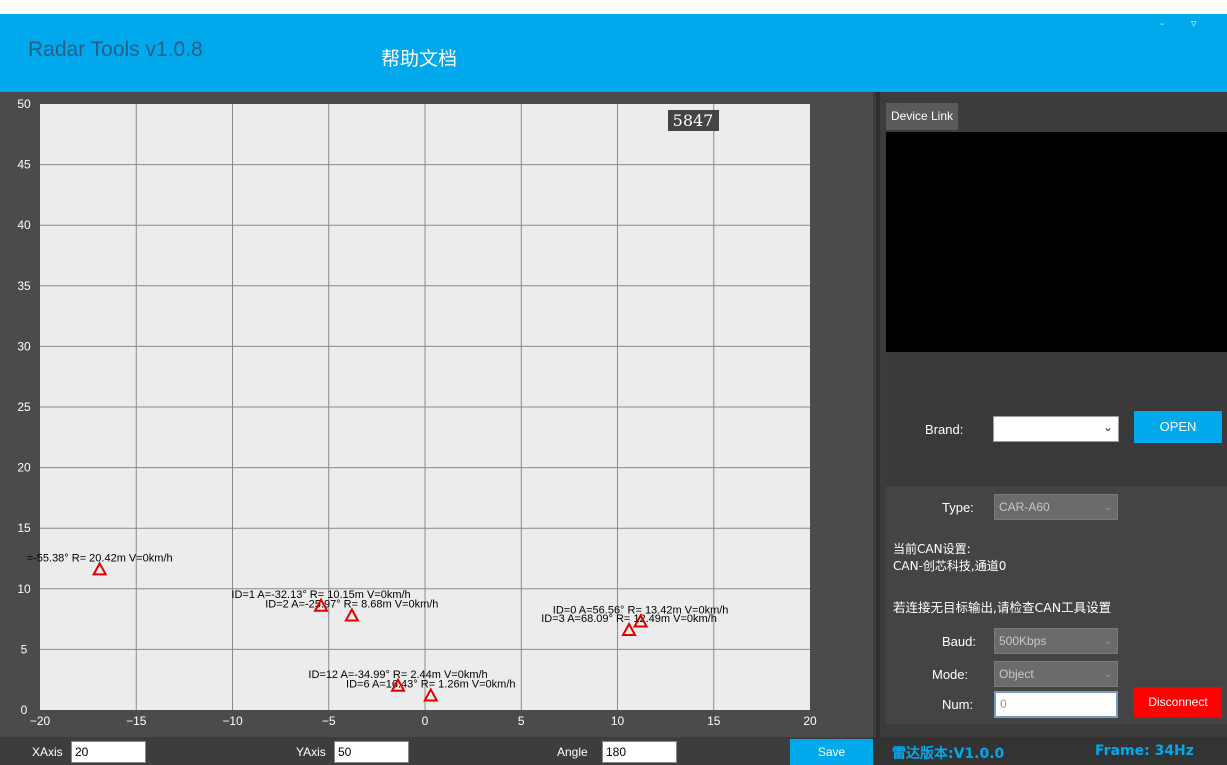 This screenshot has height=765, width=1227. What do you see at coordinates (311, 752) in the screenshot?
I see `yaxis-label: YAxis` at bounding box center [311, 752].